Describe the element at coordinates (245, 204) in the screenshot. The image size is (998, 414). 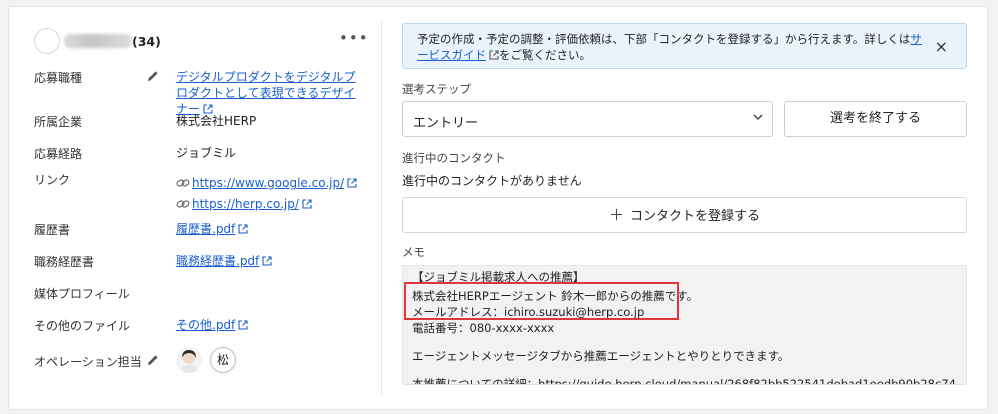
I see `link-herp: https://herp.co.jp/` at that location.